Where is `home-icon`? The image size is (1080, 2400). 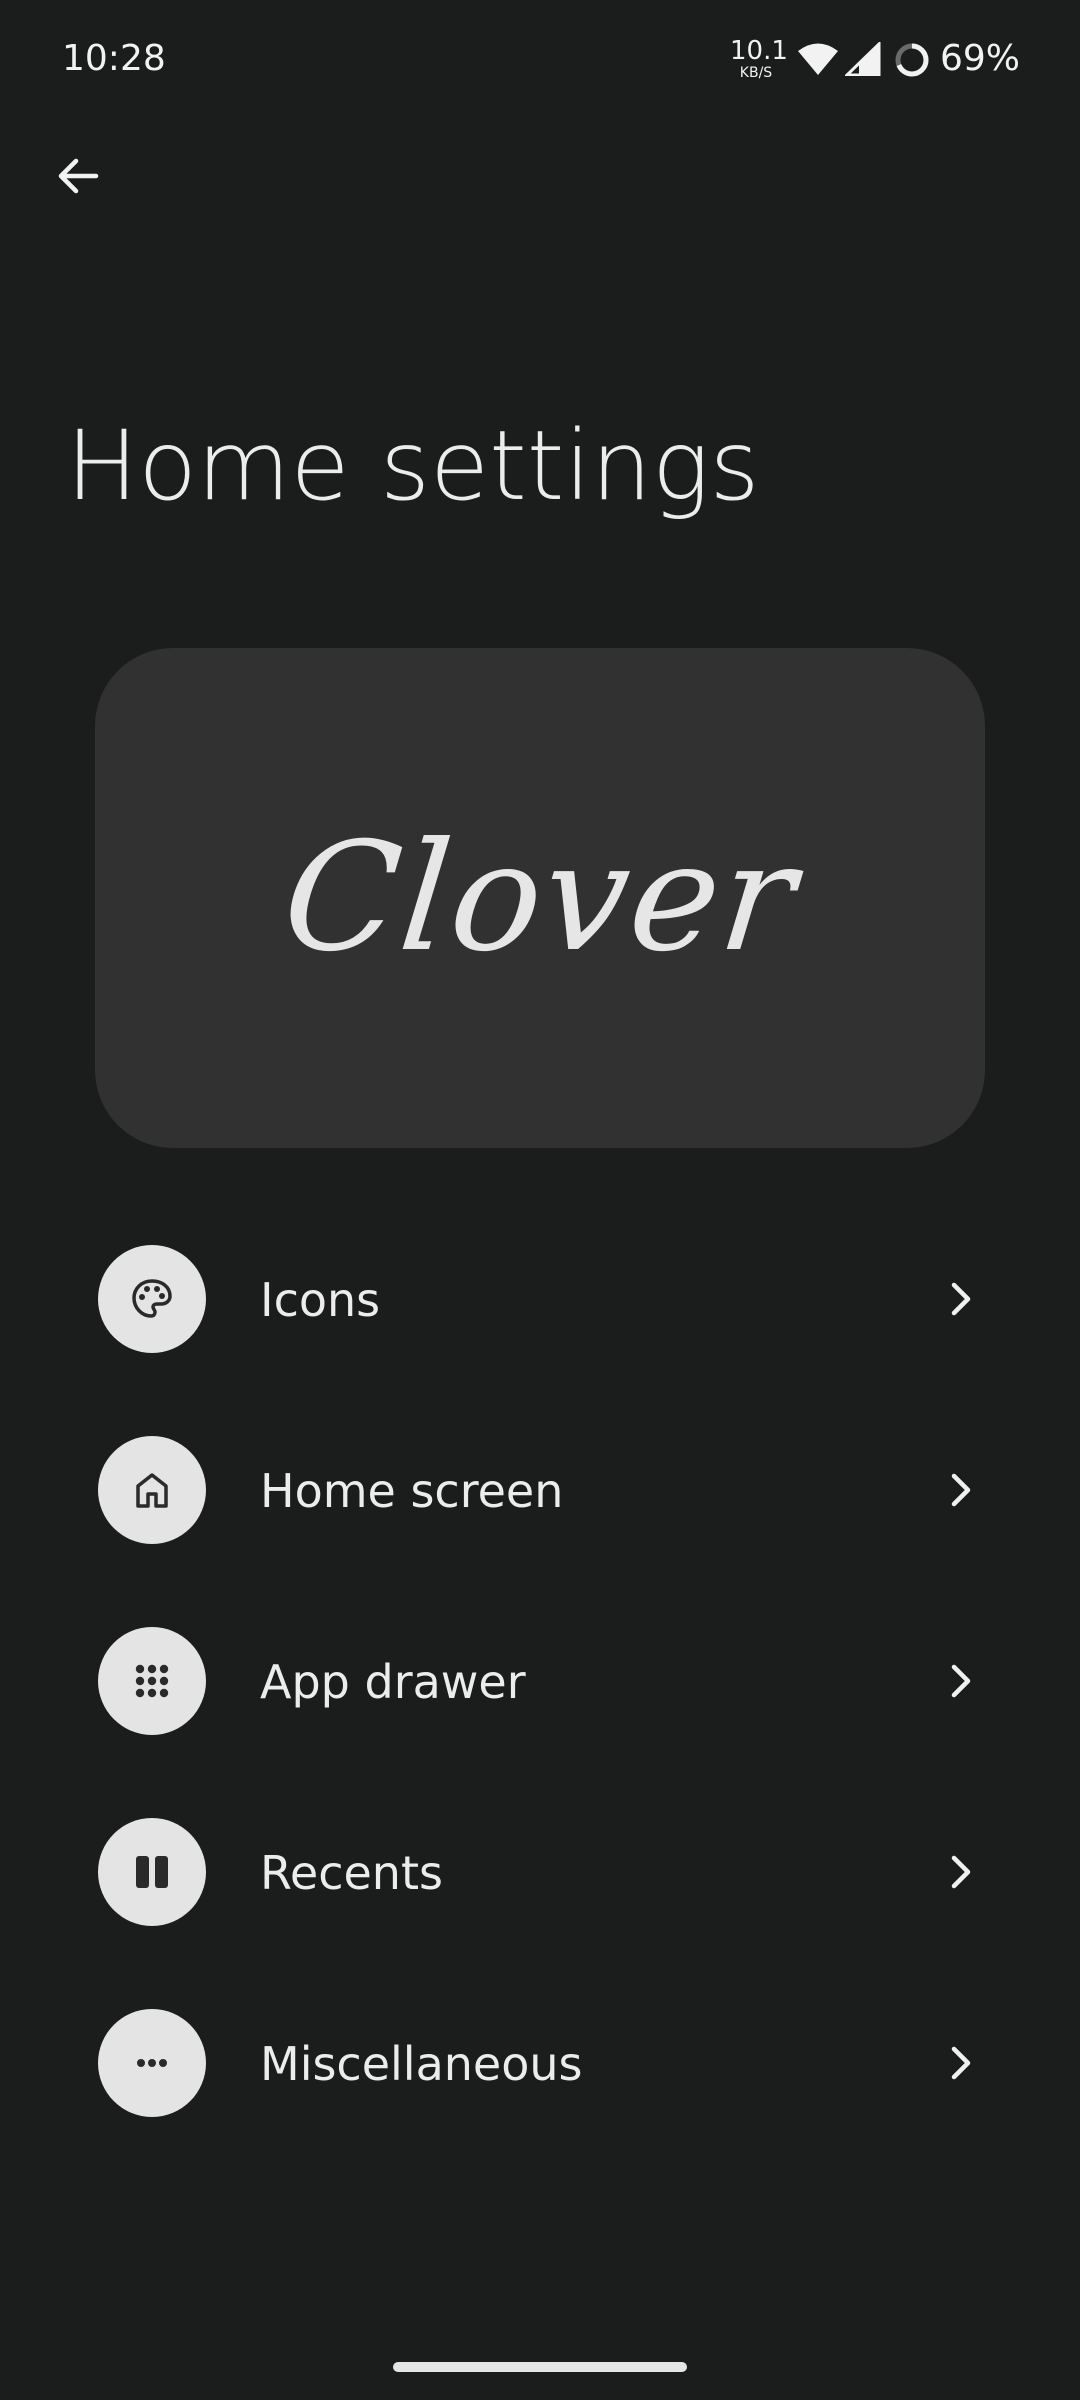
home-icon is located at coordinates (152, 1490).